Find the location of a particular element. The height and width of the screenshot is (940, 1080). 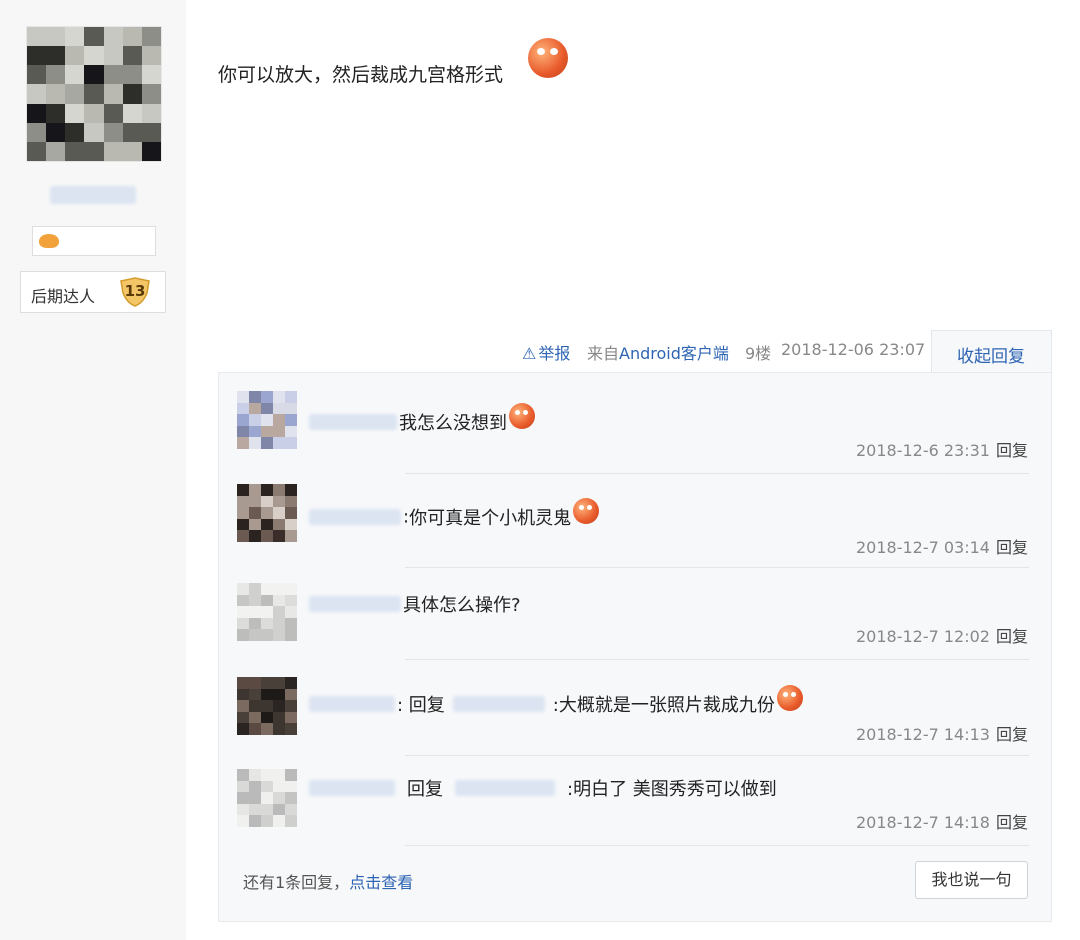

collapse-label: 收起回复 is located at coordinates (991, 357).